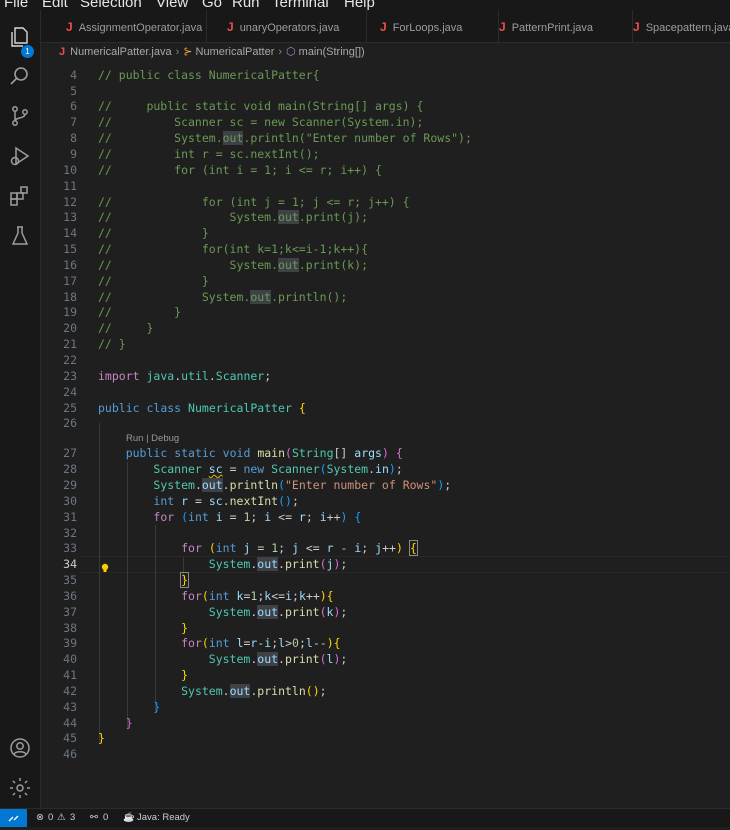 The height and width of the screenshot is (830, 730). I want to click on line-number: 31, so click(70, 517).